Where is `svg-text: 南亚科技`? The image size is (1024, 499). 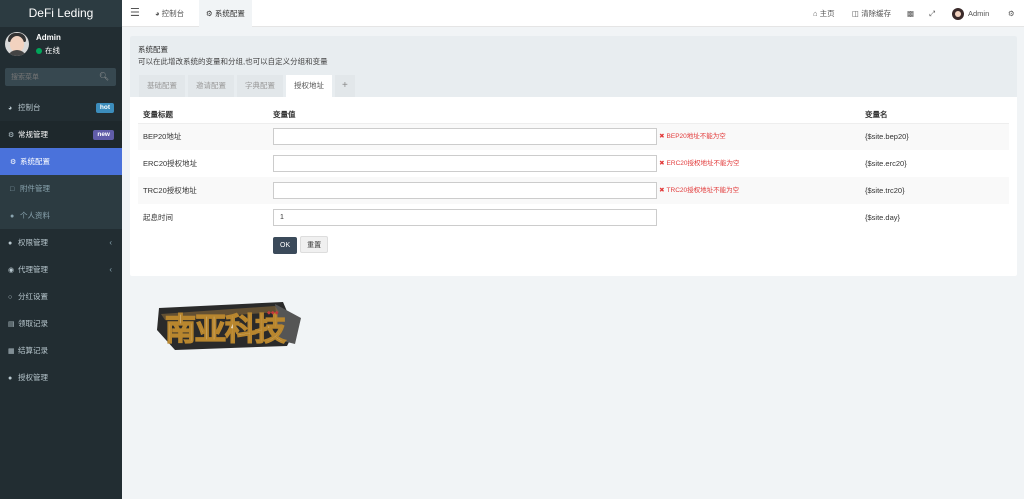 svg-text: 南亚科技 is located at coordinates (225, 330).